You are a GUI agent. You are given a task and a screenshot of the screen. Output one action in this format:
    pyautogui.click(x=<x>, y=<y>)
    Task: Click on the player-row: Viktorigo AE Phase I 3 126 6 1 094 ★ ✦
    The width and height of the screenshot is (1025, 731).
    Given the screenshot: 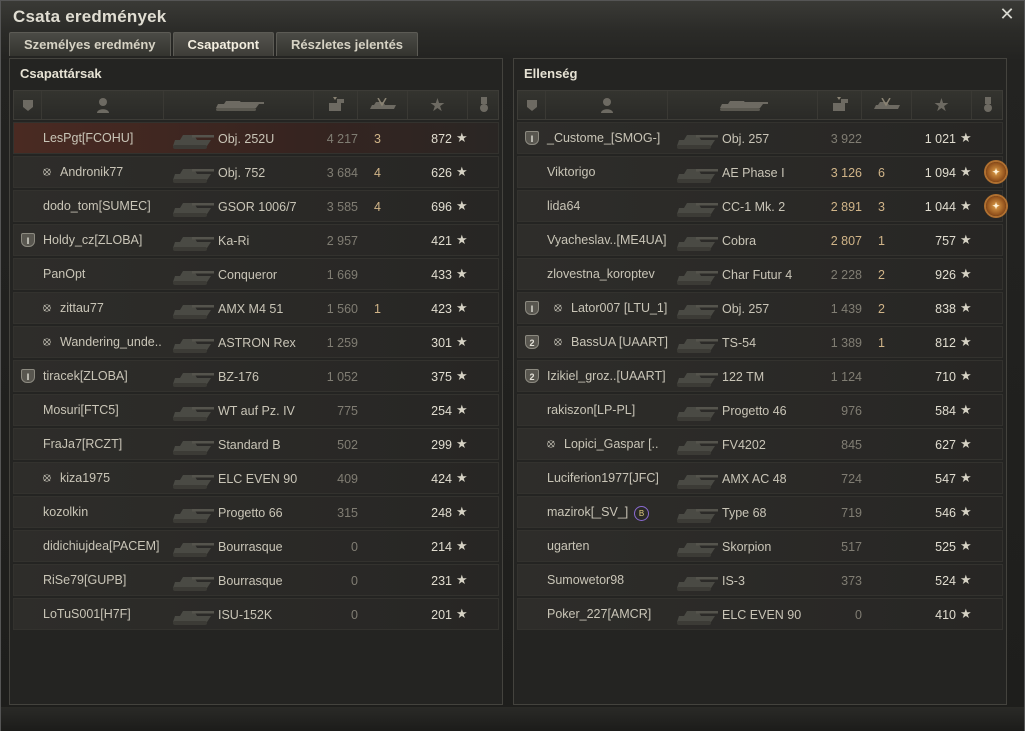 What is the action you would take?
    pyautogui.click(x=761, y=172)
    